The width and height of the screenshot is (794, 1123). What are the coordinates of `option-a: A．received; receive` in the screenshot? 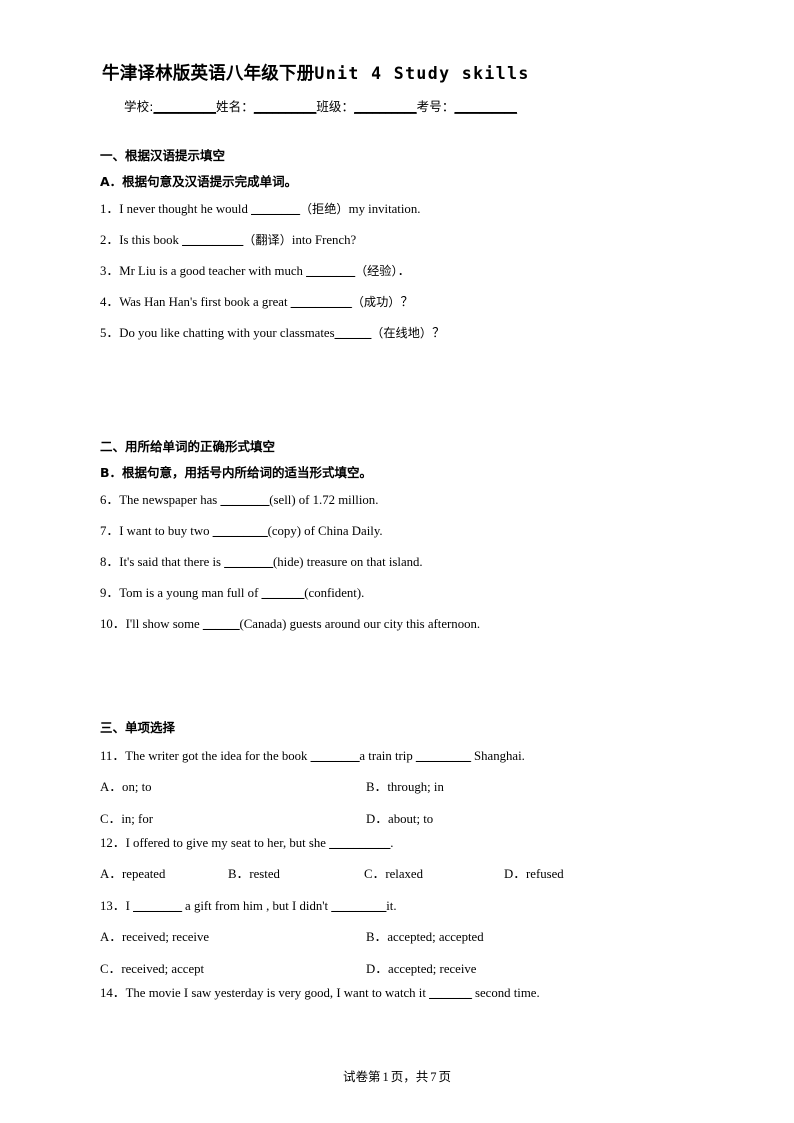 It's located at (154, 937).